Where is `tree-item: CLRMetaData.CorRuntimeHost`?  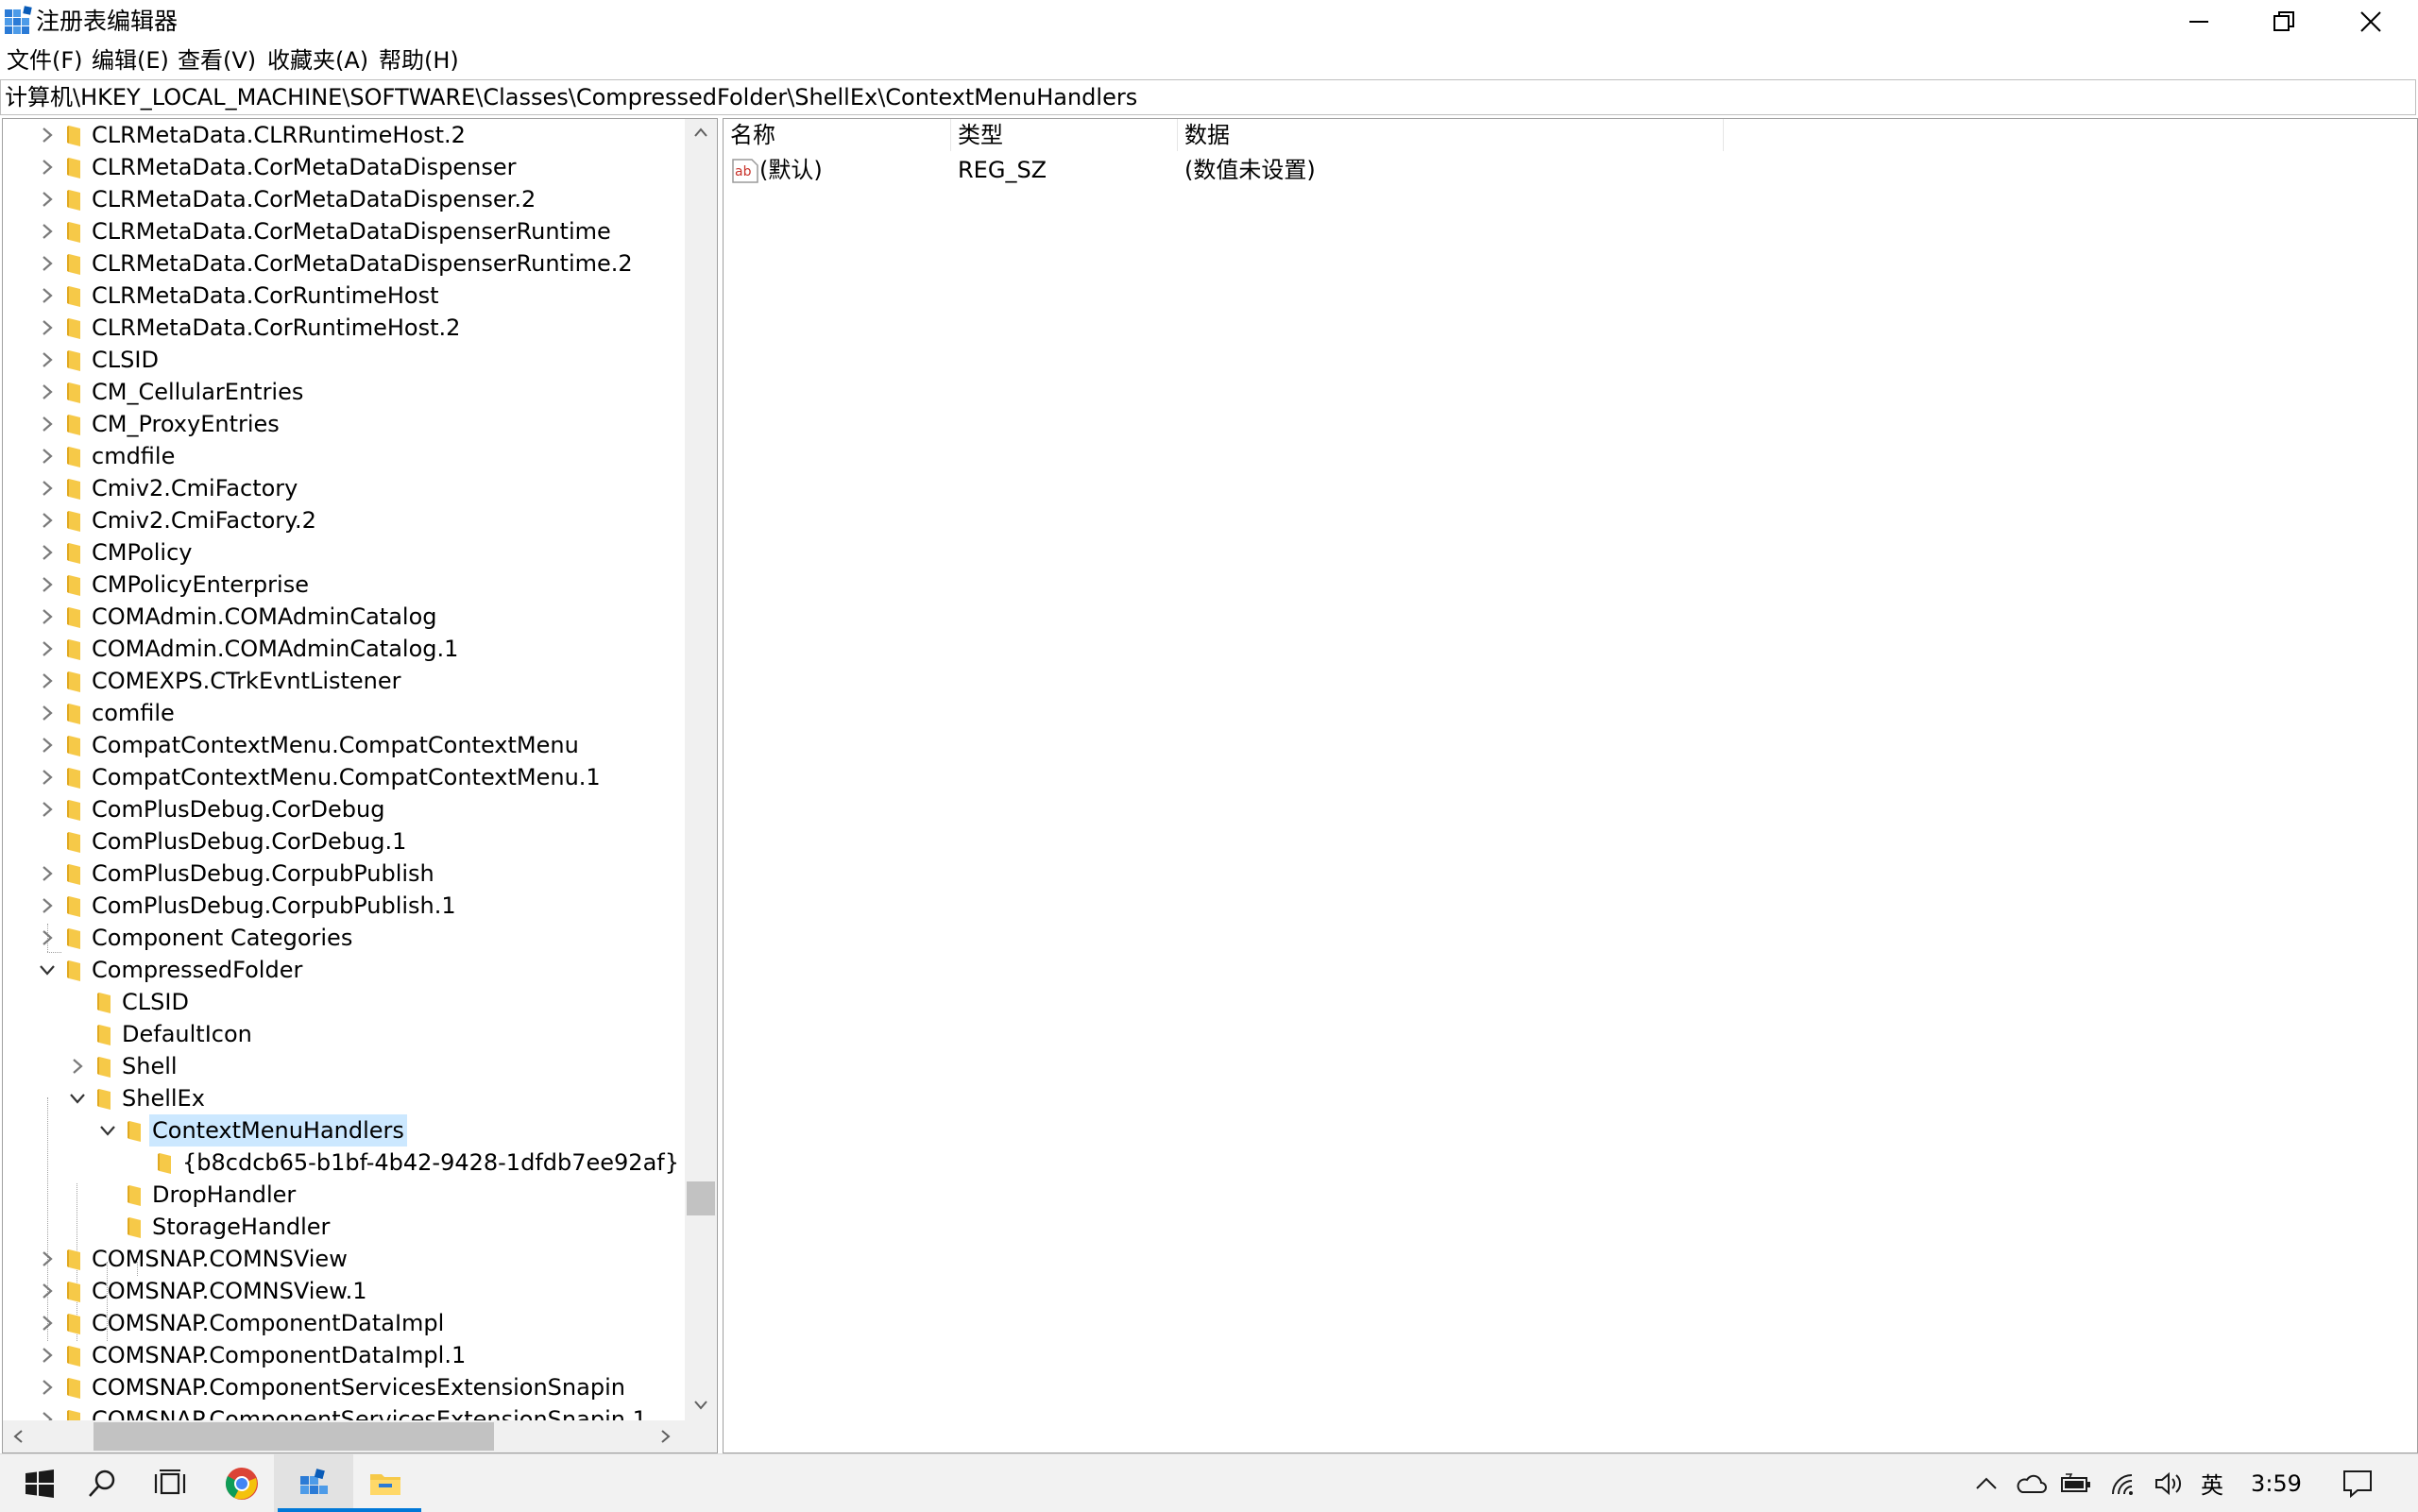
tree-item: CLRMetaData.CorRuntimeHost is located at coordinates (344, 296).